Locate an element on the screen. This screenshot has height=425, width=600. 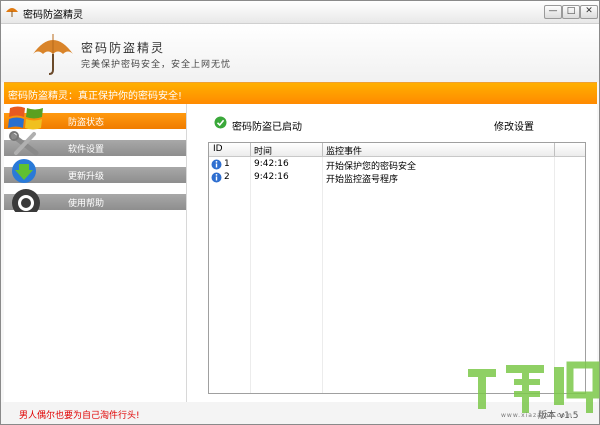
protection-status-text: 密码防盗已启动 is located at coordinates (267, 127).